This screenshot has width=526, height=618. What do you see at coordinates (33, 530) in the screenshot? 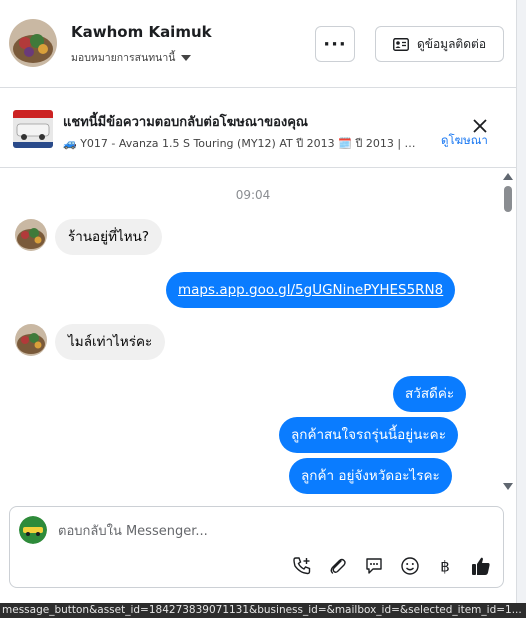
I see `page-avatar` at bounding box center [33, 530].